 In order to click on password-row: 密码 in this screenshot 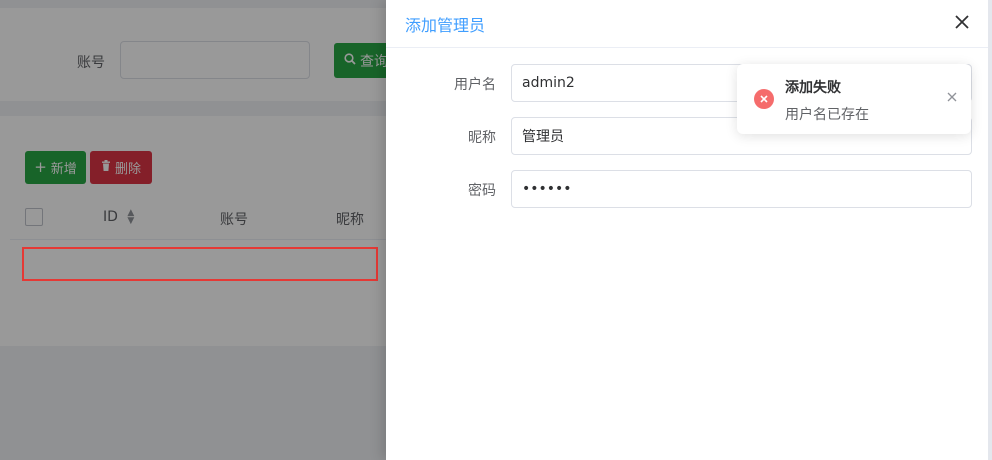, I will do `click(687, 189)`.